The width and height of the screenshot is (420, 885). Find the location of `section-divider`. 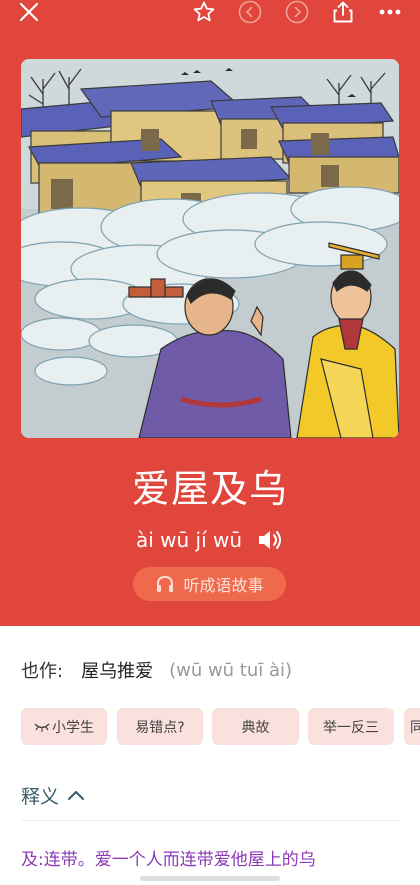

section-divider is located at coordinates (210, 820).